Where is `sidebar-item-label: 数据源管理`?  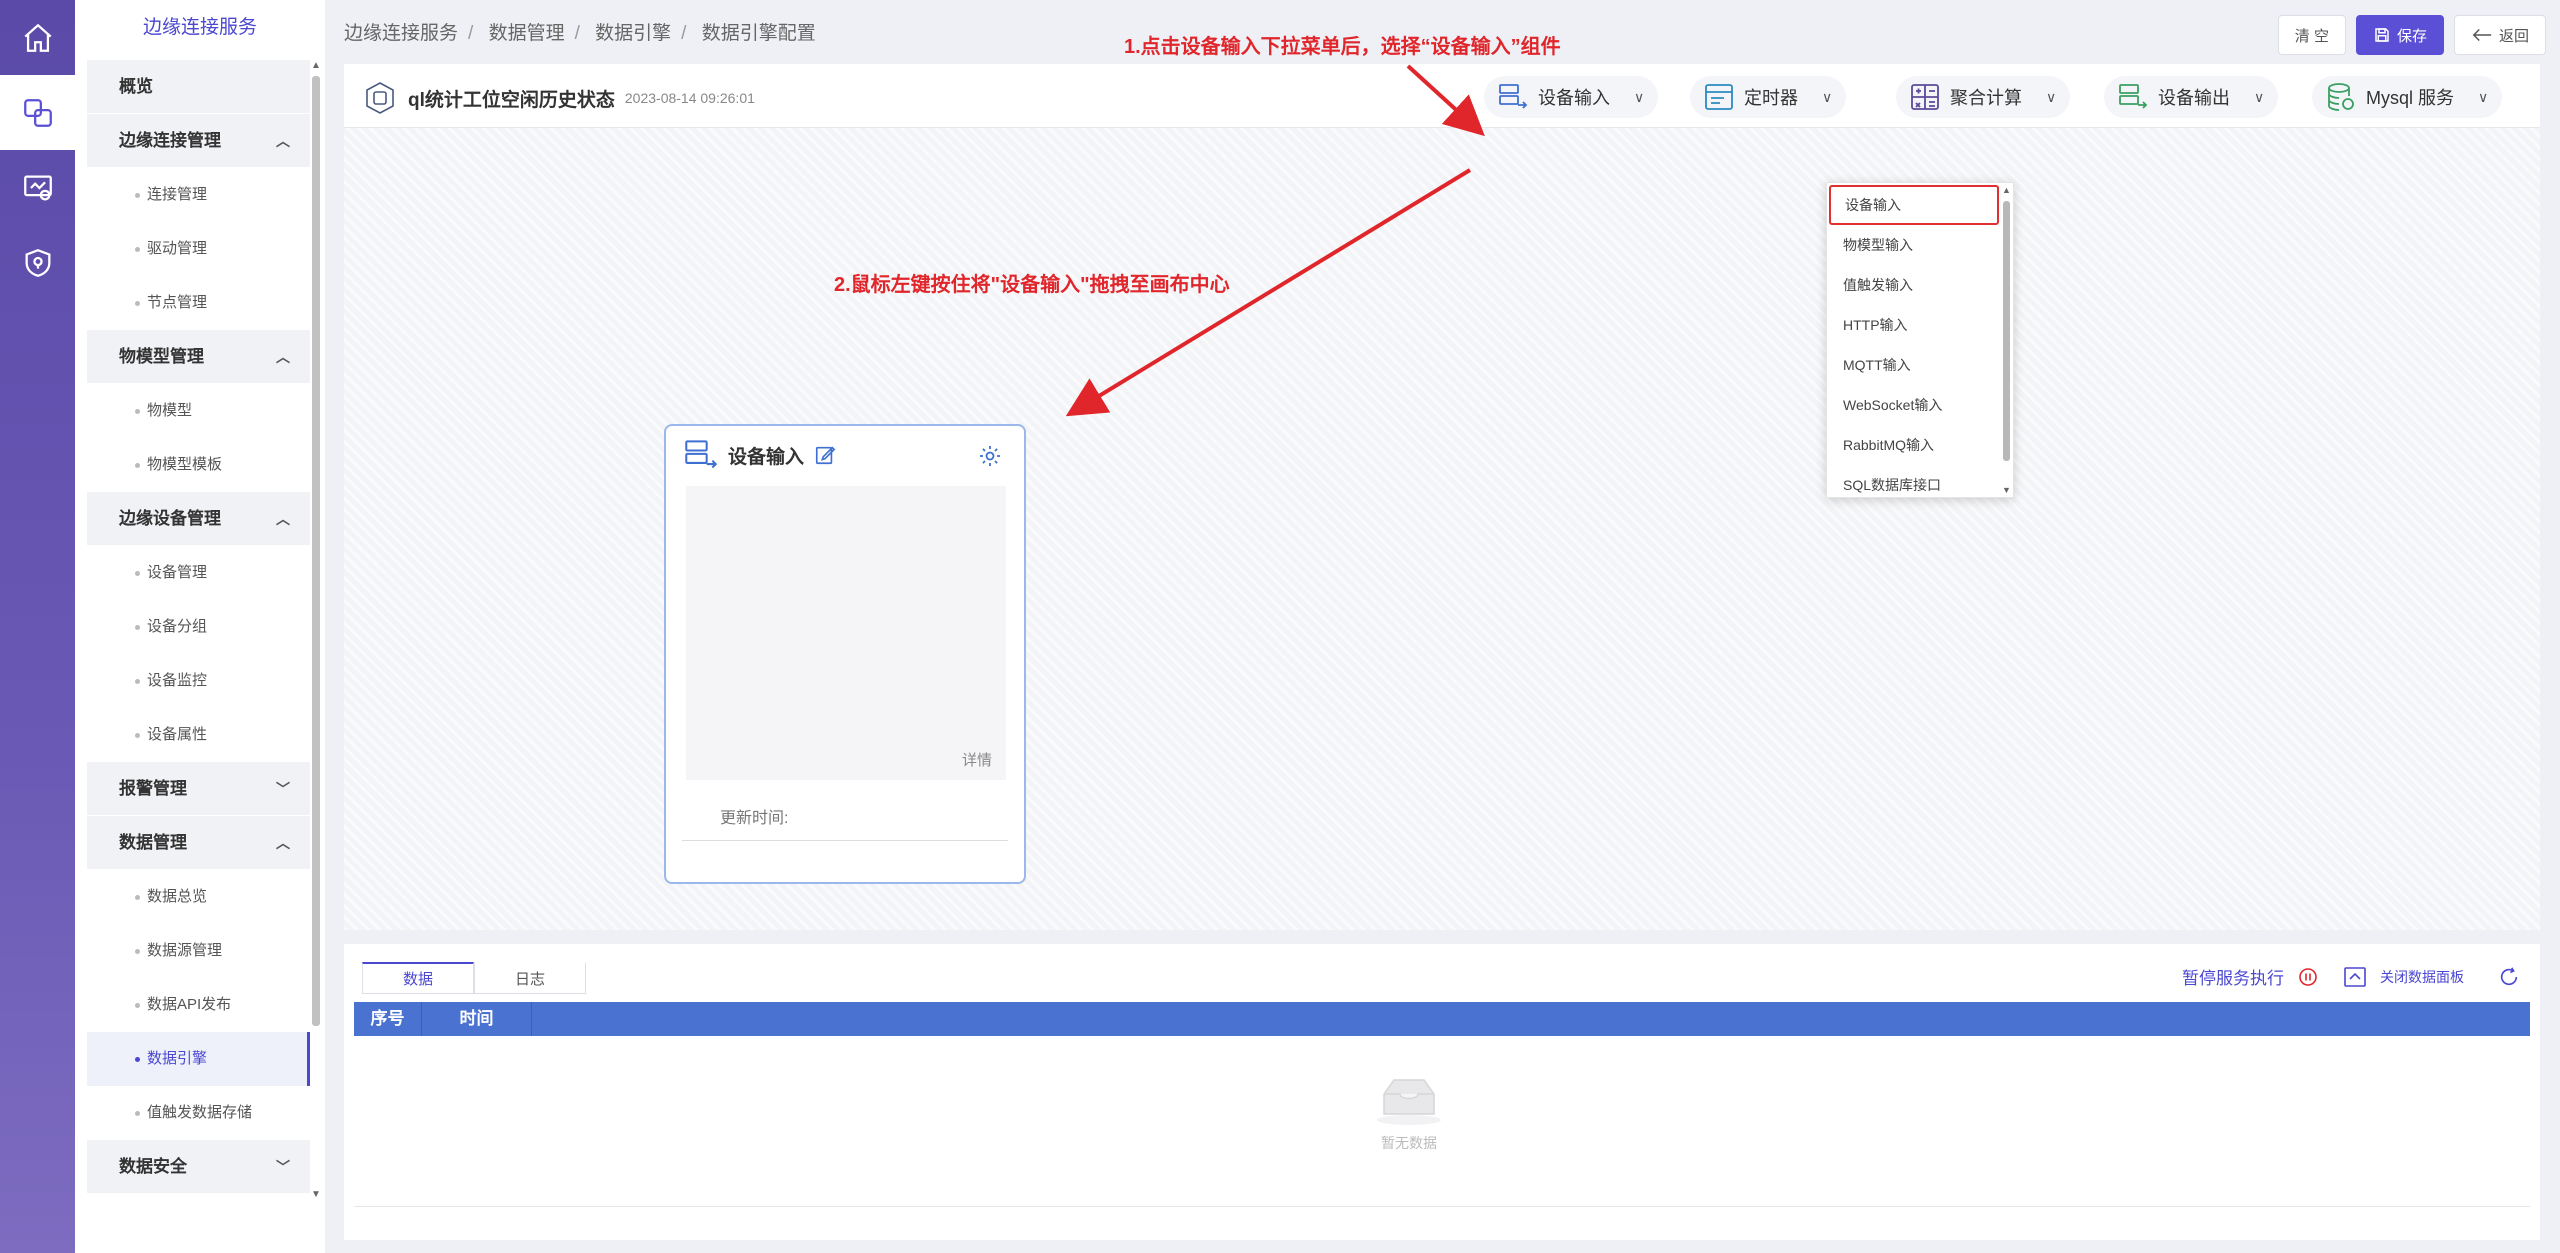
sidebar-item-label: 数据源管理 is located at coordinates (185, 950).